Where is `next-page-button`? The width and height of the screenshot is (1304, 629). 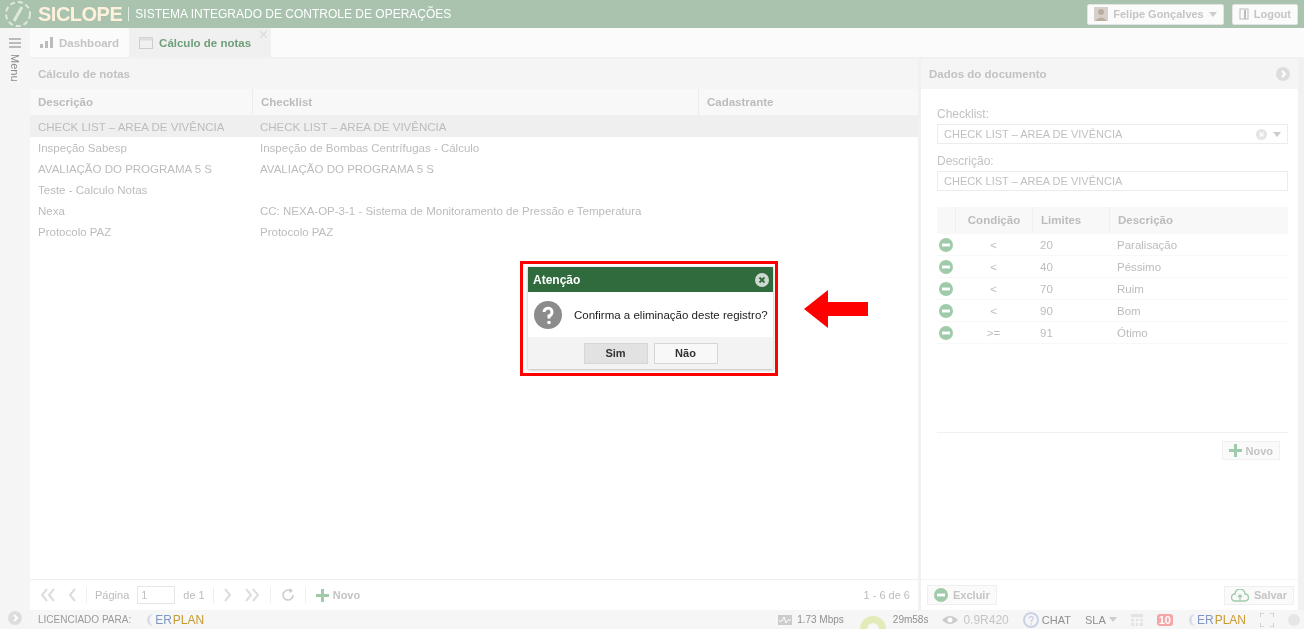
next-page-button is located at coordinates (227, 595).